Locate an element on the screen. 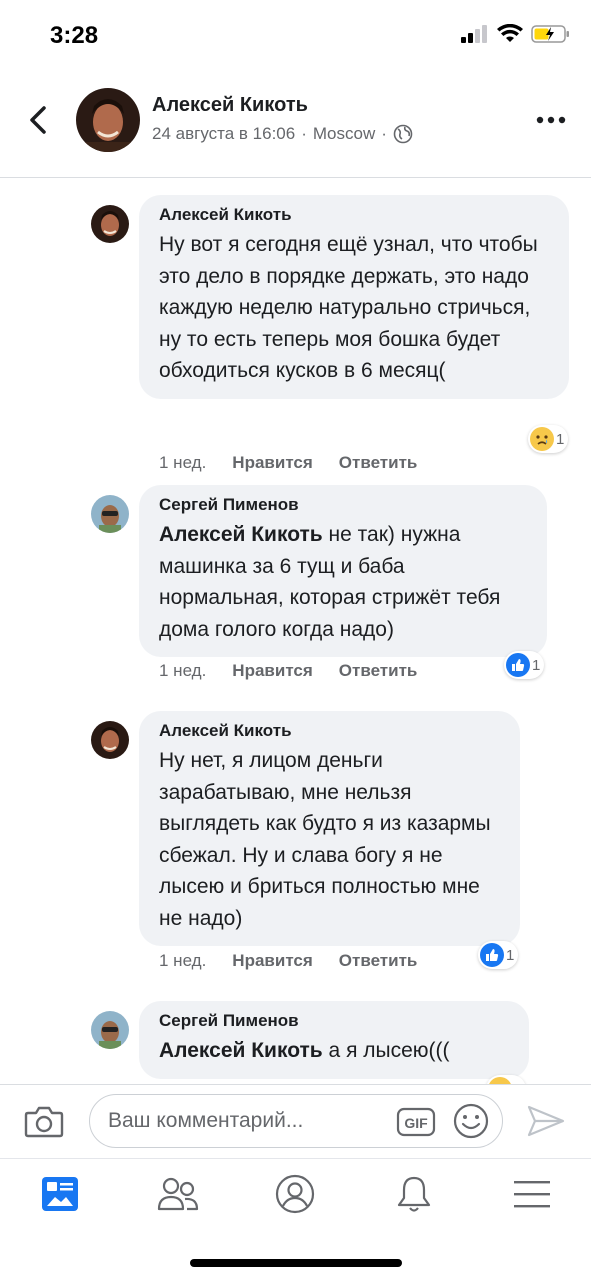  comment-input-wrapper: GIF is located at coordinates (296, 1121).